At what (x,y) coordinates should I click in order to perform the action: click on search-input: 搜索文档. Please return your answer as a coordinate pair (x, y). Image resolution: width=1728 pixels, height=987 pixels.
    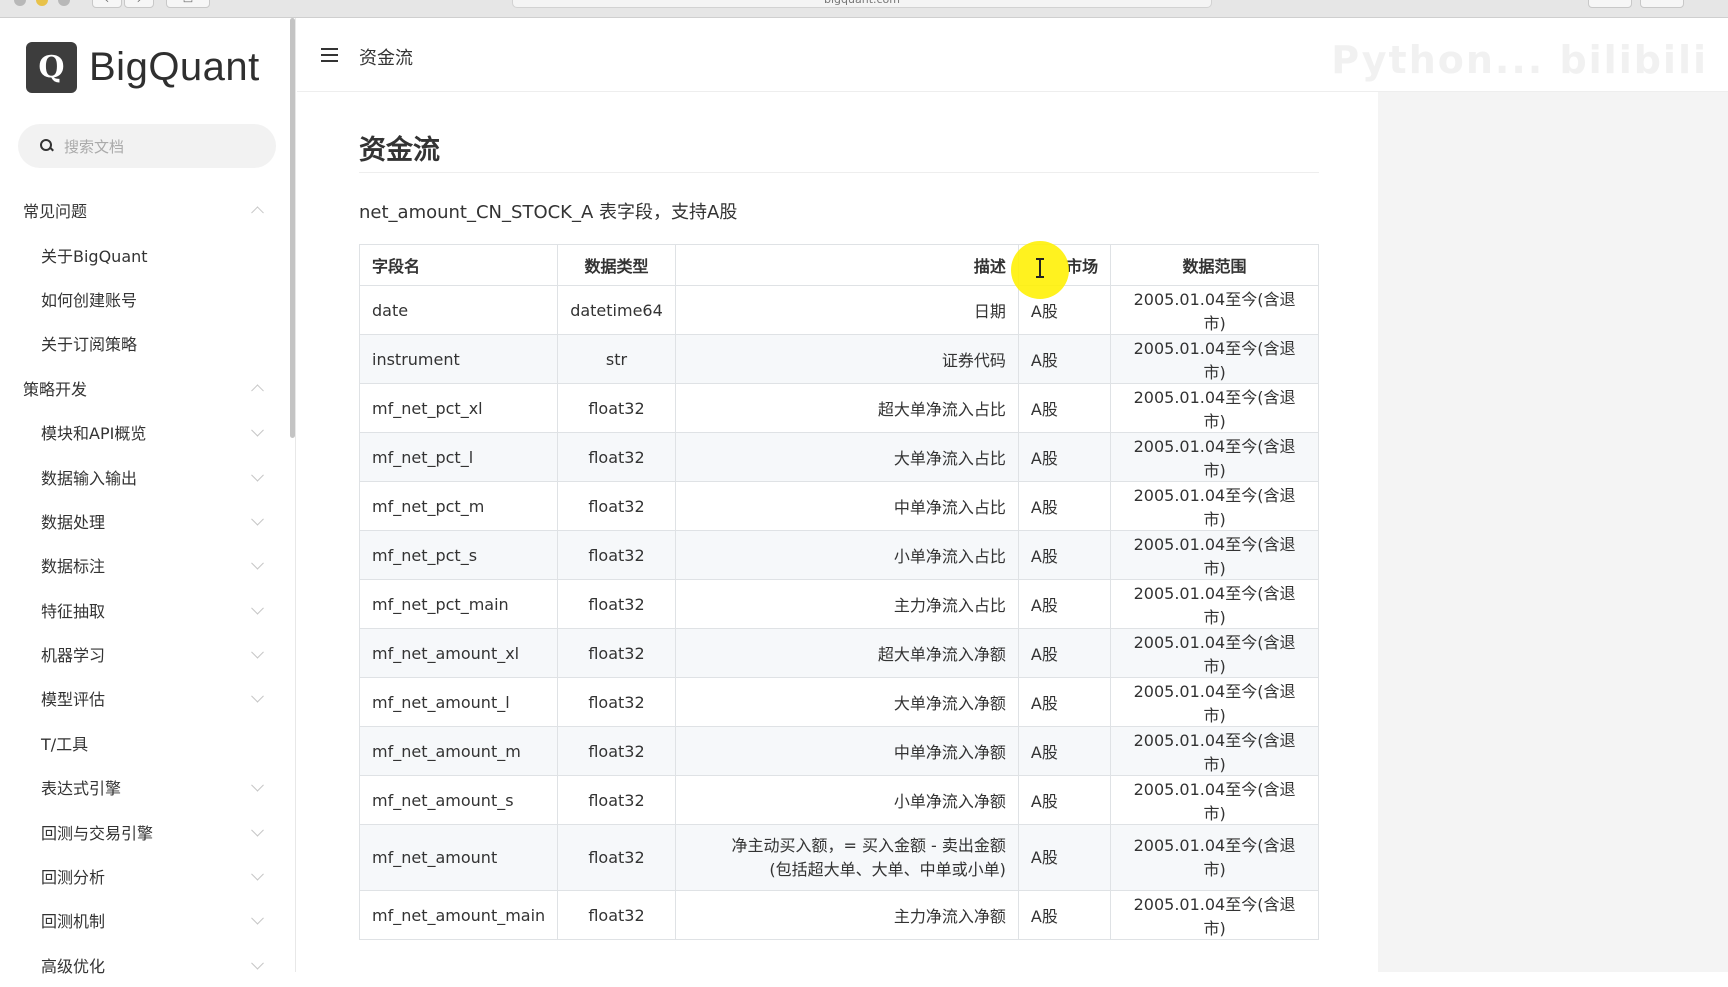
    Looking at the image, I should click on (147, 146).